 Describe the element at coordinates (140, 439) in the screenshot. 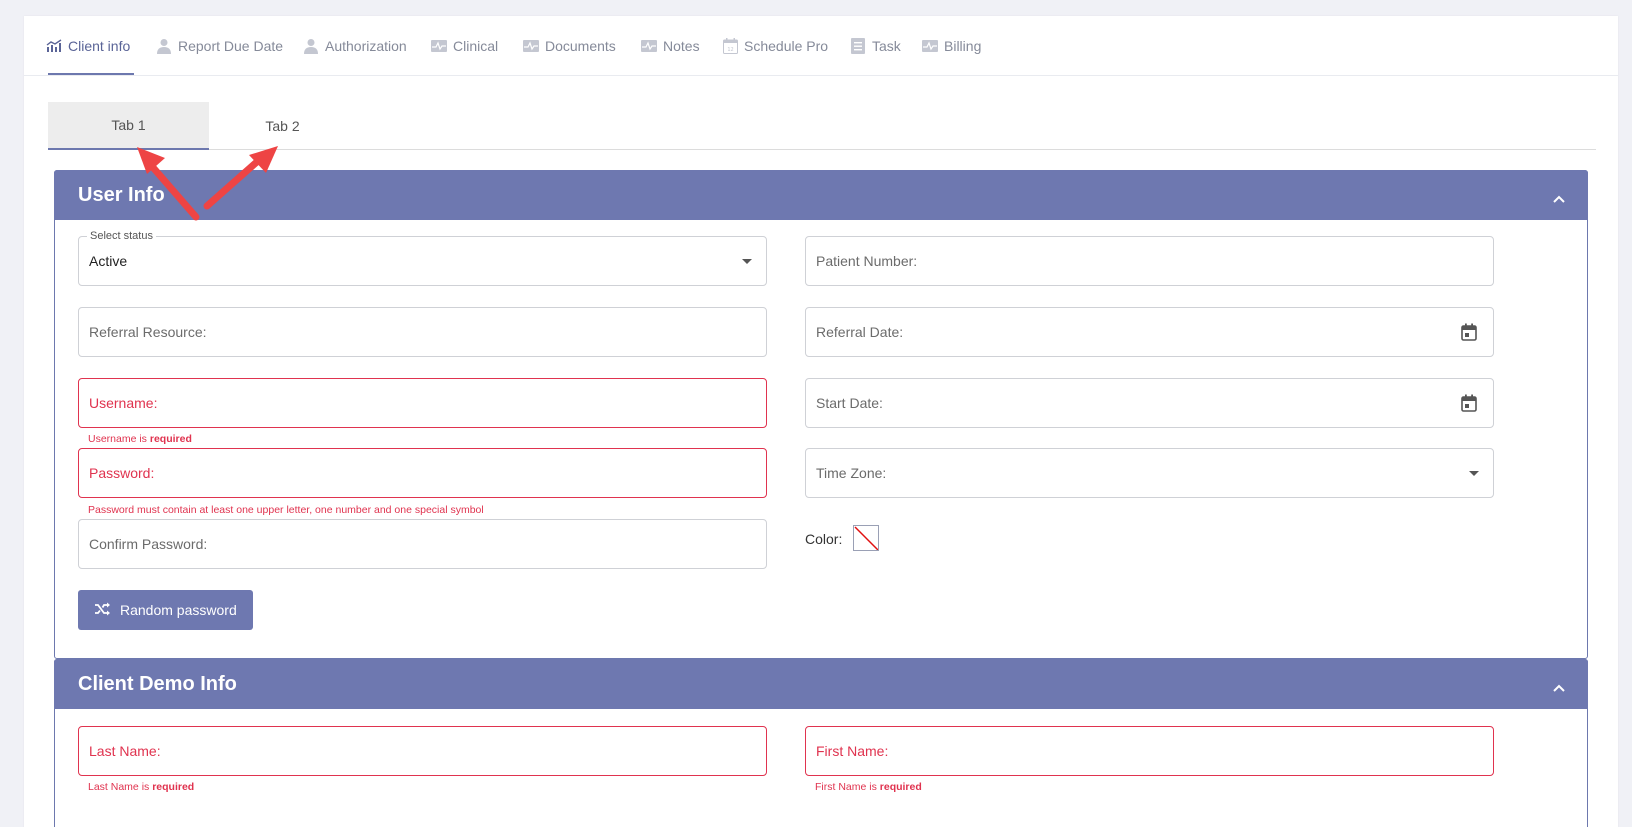

I see `username-error: Username is required` at that location.